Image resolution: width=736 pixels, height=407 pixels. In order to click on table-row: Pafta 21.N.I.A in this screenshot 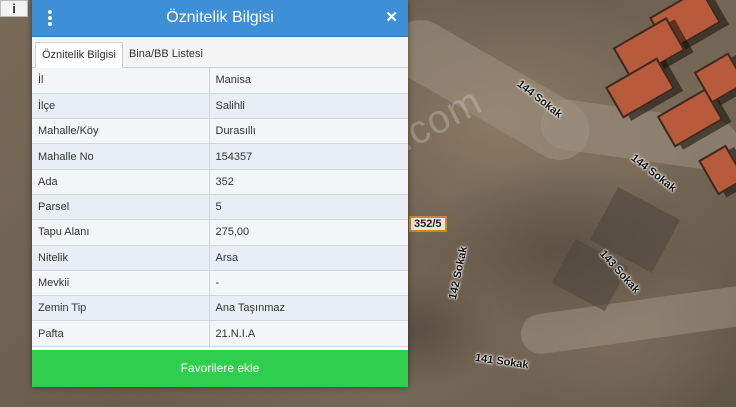, I will do `click(220, 333)`.